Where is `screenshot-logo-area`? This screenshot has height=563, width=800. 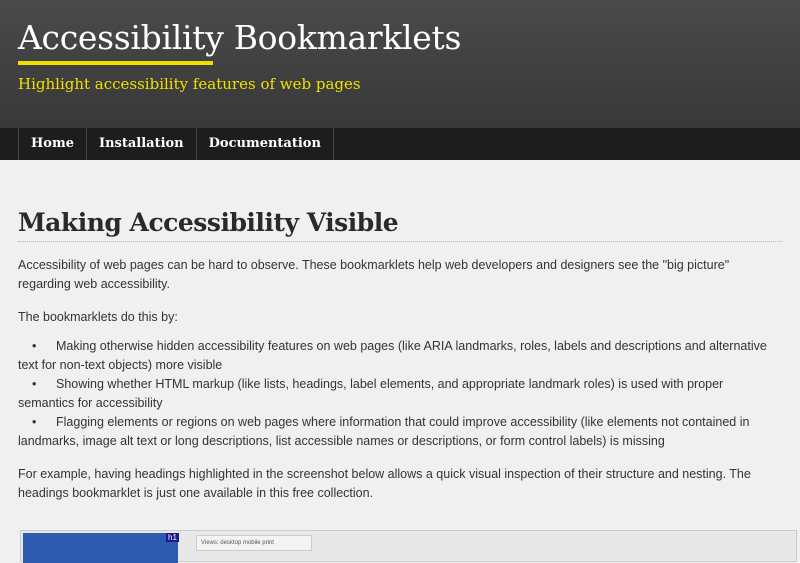 screenshot-logo-area is located at coordinates (100, 548).